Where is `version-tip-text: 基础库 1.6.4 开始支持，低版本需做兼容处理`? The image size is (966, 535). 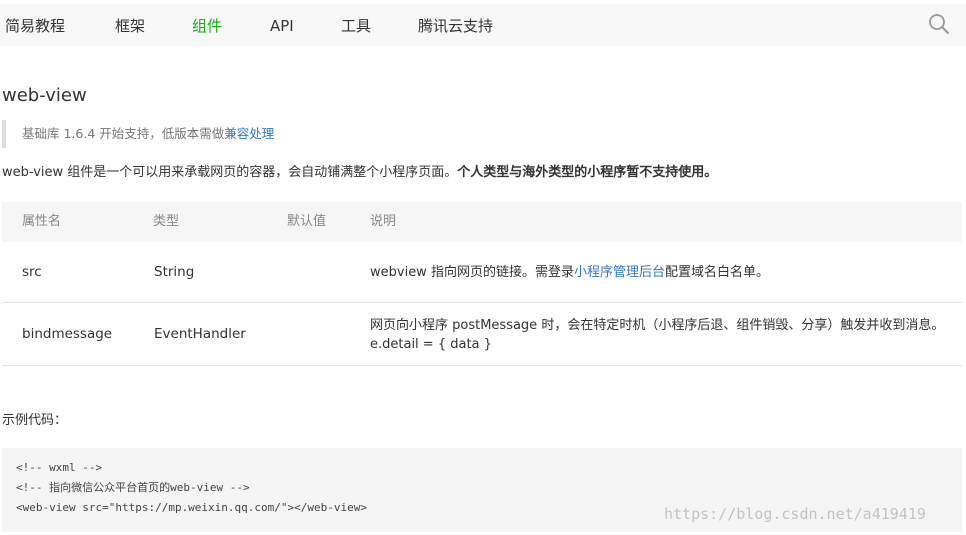
version-tip-text: 基础库 1.6.4 开始支持，低版本需做兼容处理 is located at coordinates (148, 134).